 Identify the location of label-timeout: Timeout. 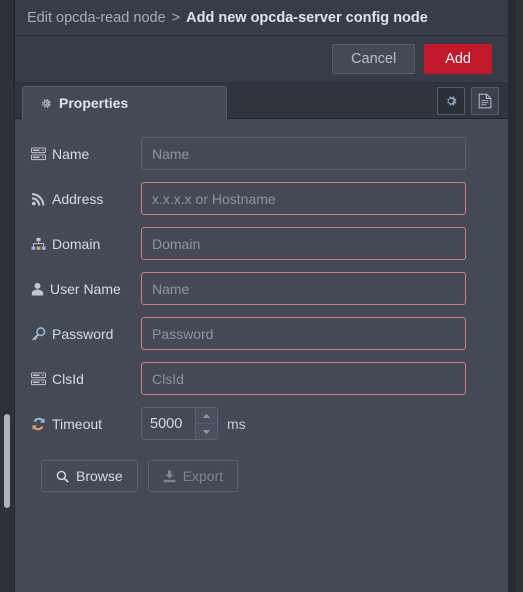
(86, 424).